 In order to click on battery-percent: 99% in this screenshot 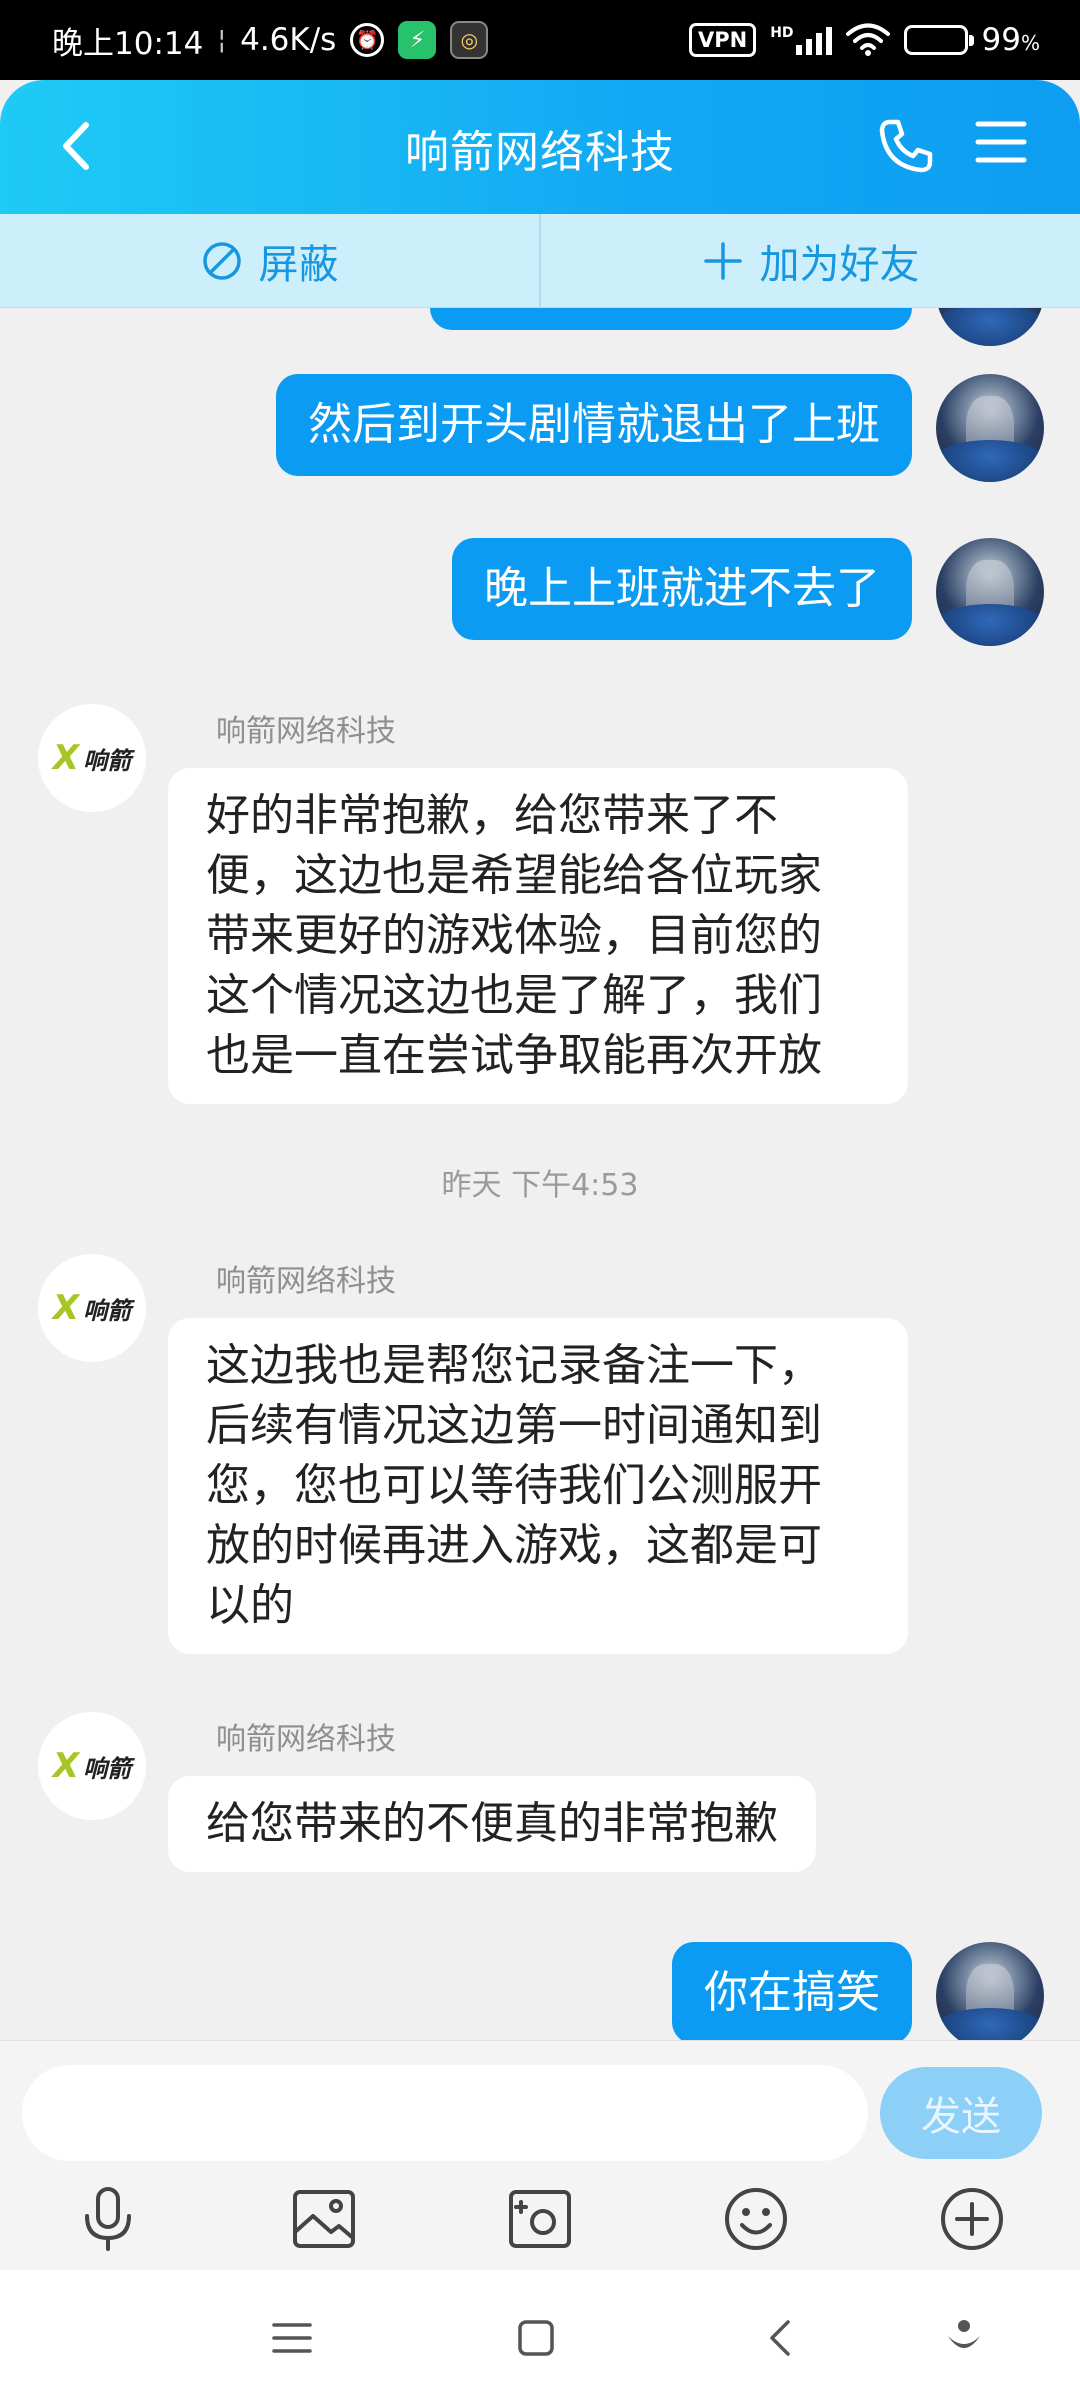, I will do `click(1010, 40)`.